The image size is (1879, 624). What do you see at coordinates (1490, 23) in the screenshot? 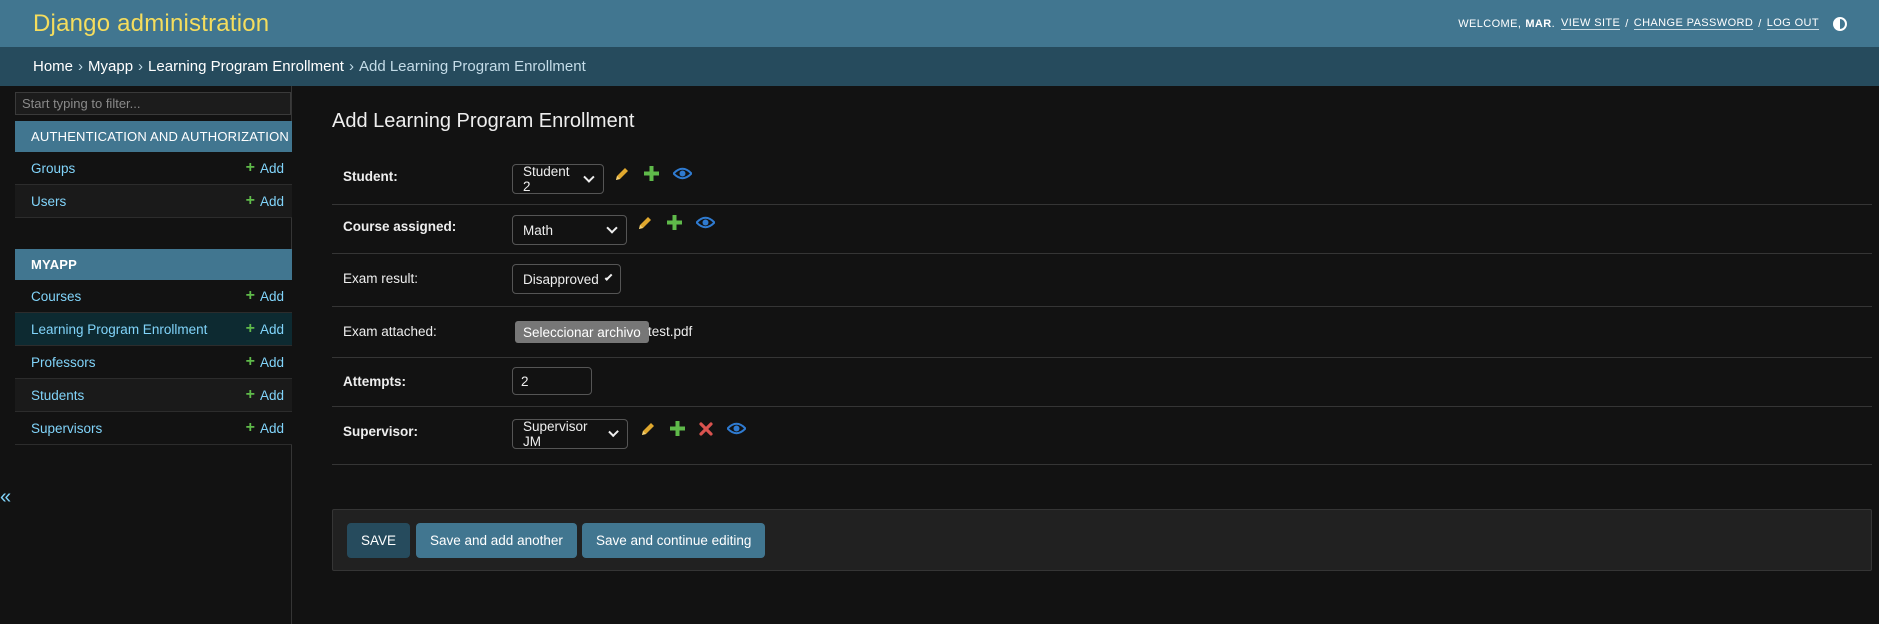
I see `welcome-text: Welcome,` at bounding box center [1490, 23].